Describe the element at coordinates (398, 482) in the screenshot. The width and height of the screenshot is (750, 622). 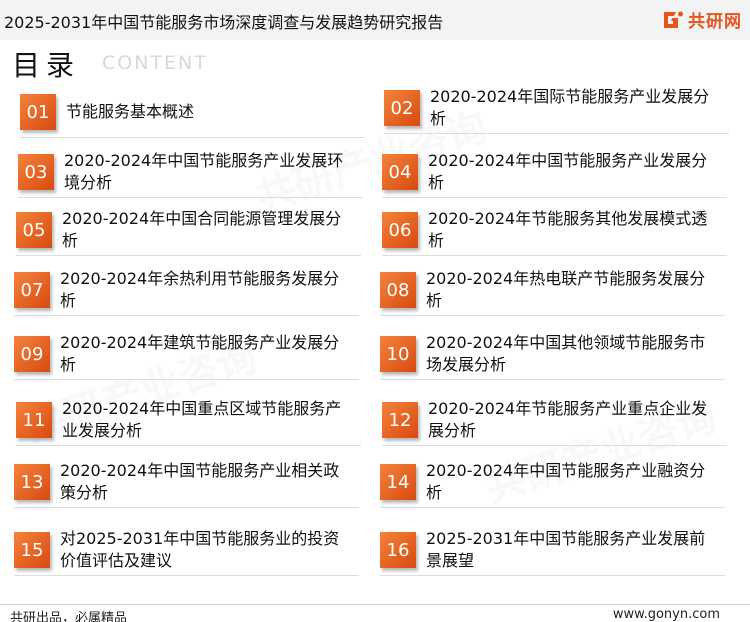
I see `item-number: 14` at that location.